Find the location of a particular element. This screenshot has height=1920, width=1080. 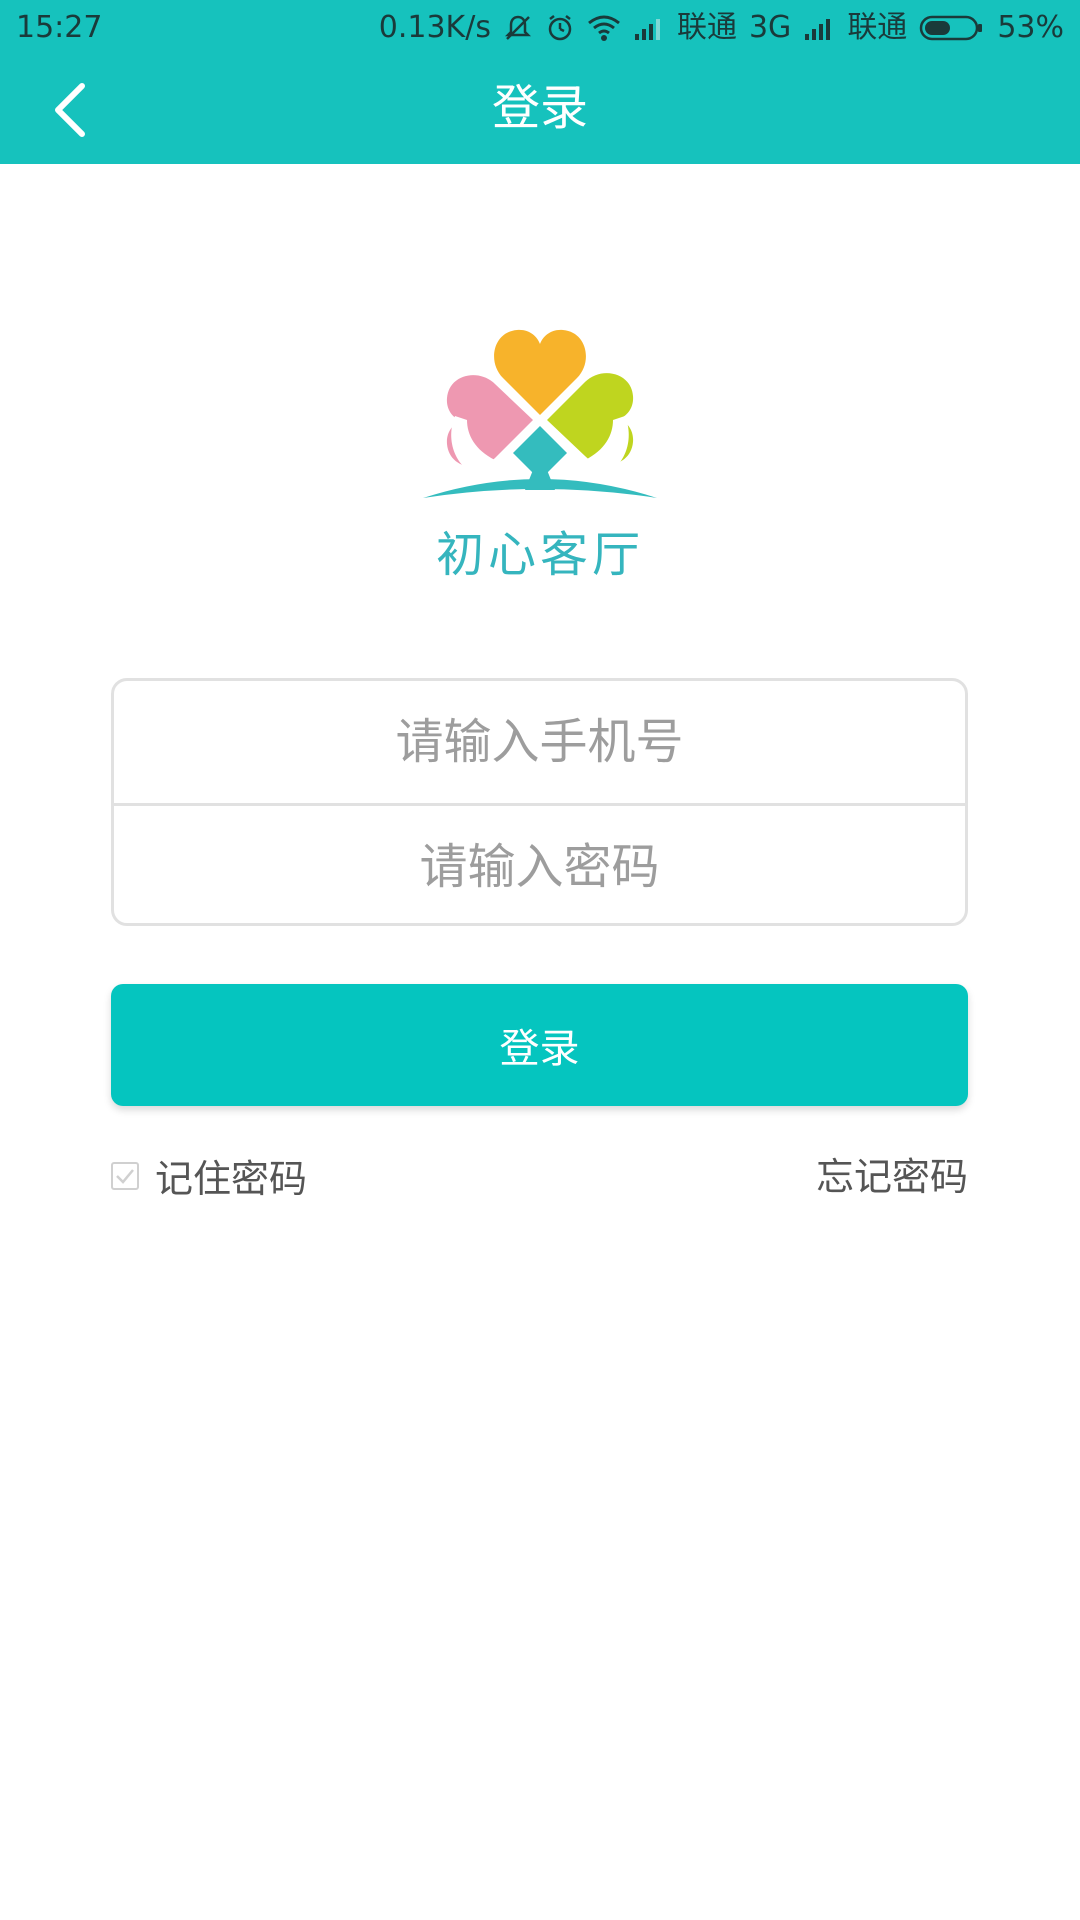

status-right: 0.13K/s 联通 3G 联通 53% is located at coordinates (721, 28).